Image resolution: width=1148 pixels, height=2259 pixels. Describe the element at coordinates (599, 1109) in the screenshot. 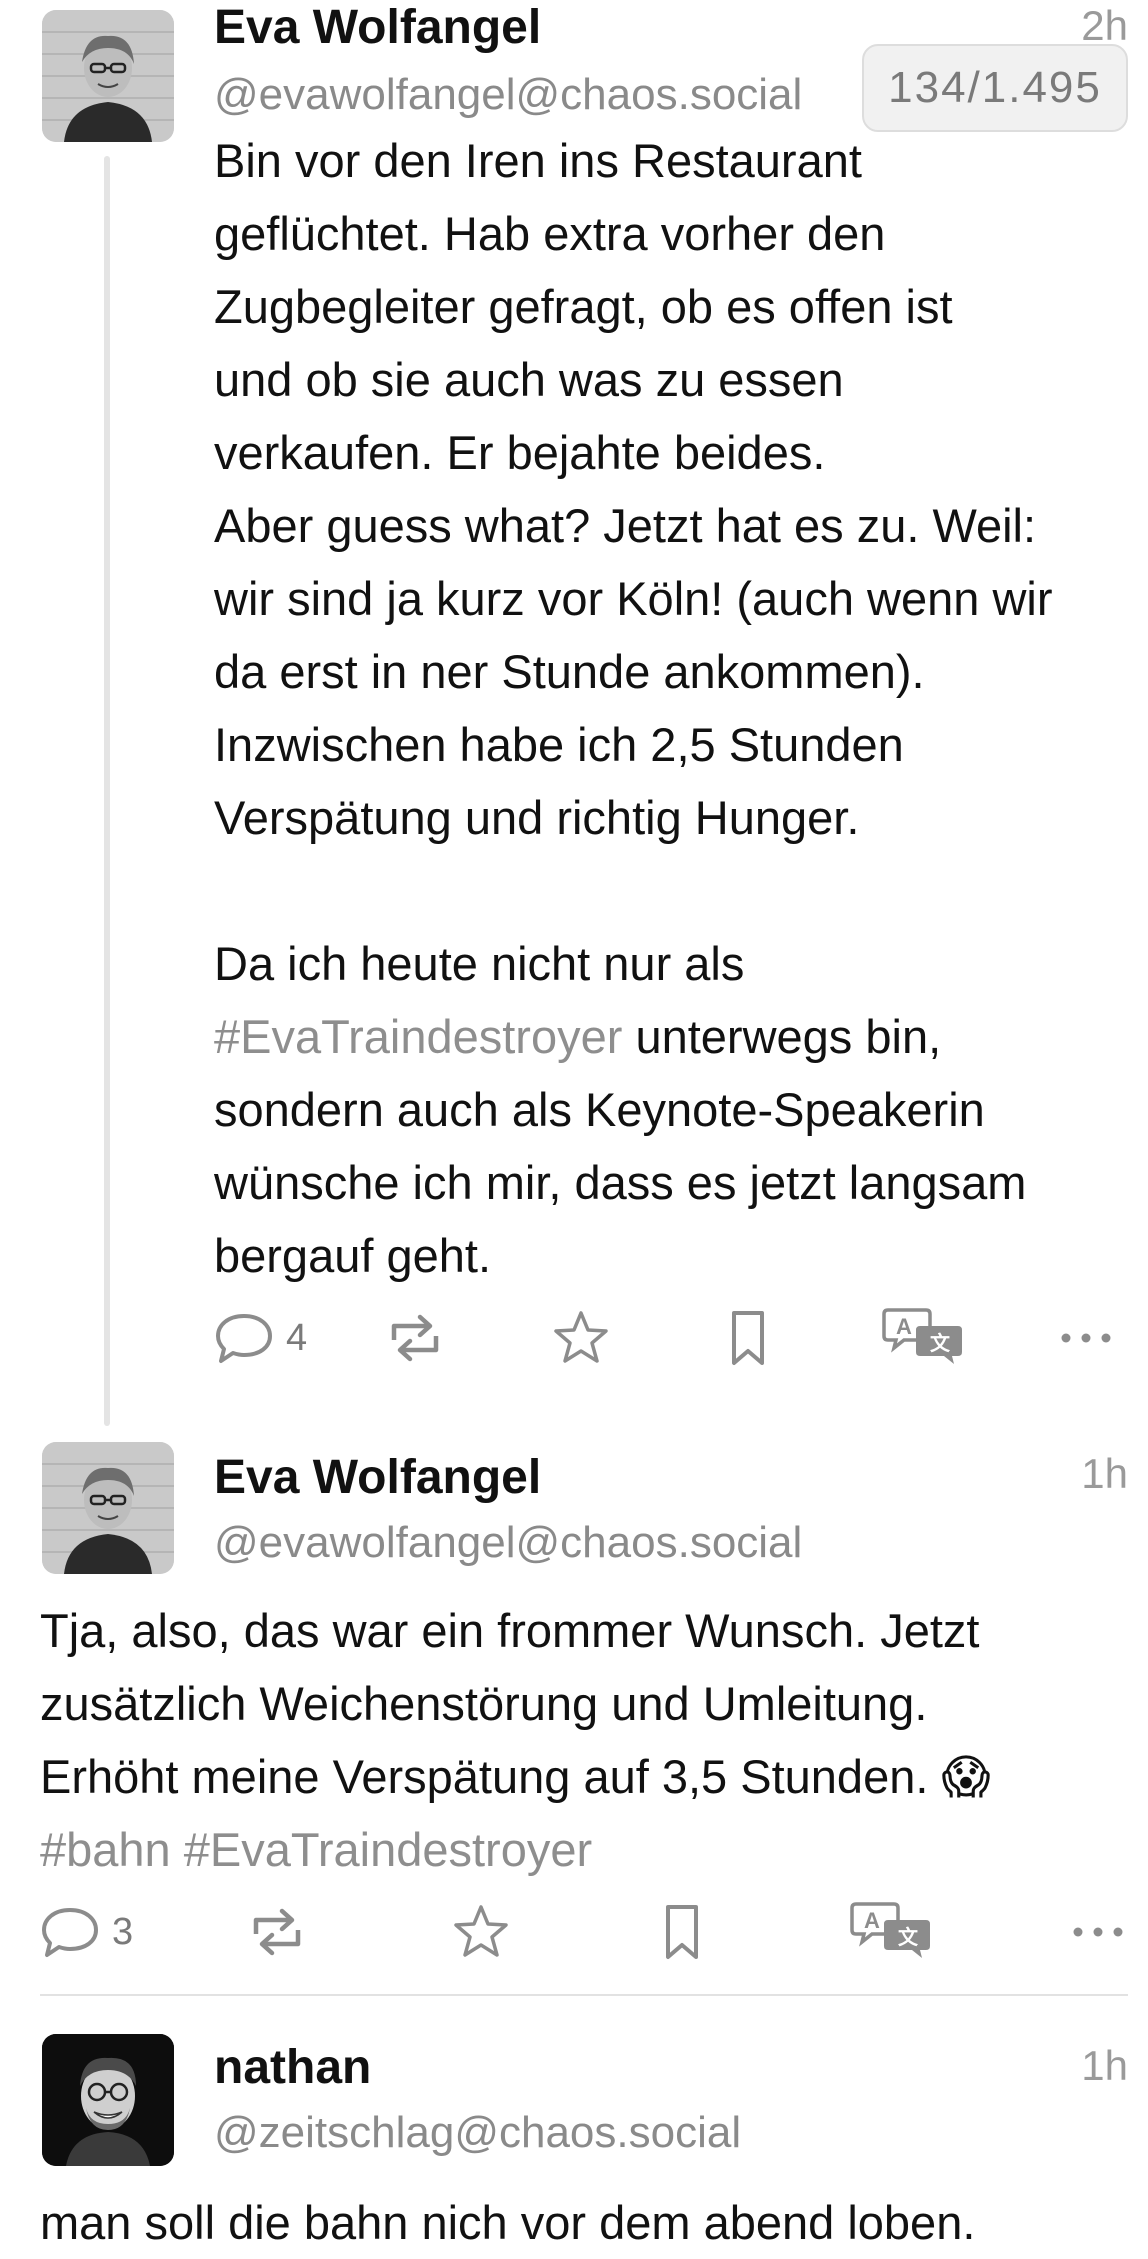

I see `text-line: sondern auch als Keynote-Speakerin` at that location.